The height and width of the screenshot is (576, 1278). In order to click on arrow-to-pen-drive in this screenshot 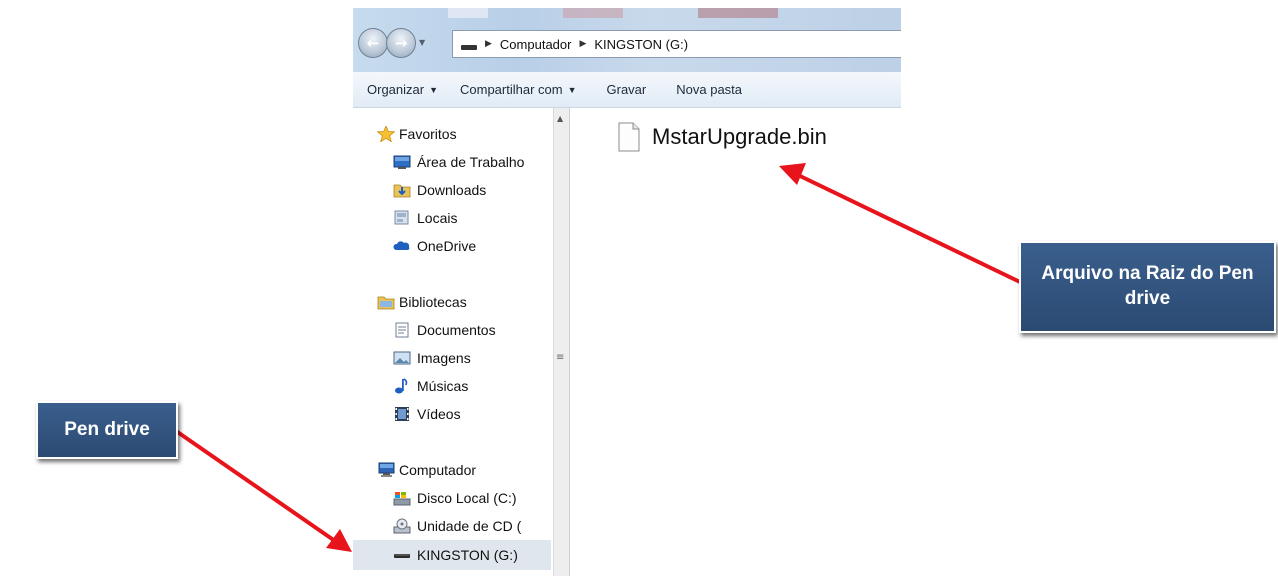, I will do `click(255, 486)`.